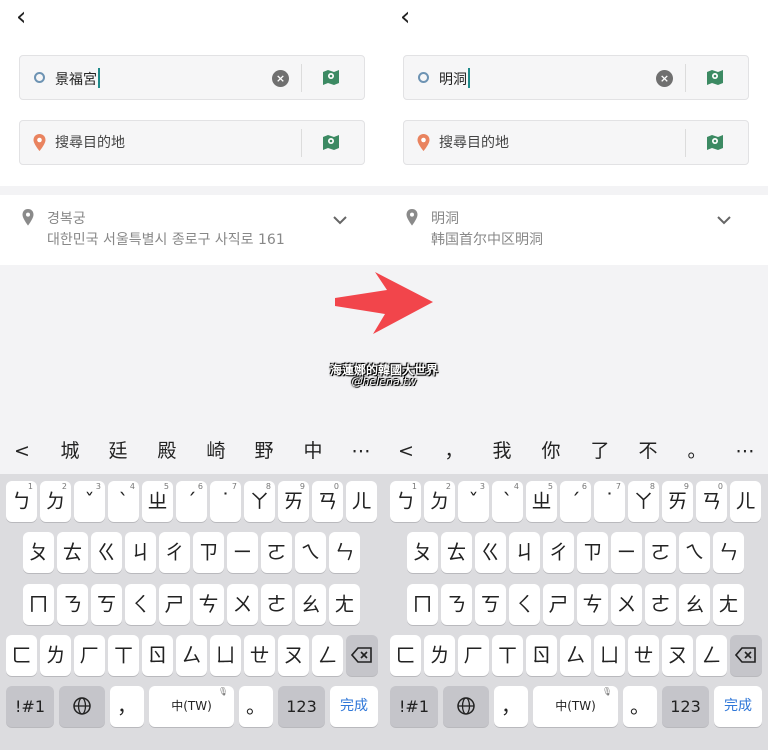  I want to click on key: ㄟ, so click(310, 552).